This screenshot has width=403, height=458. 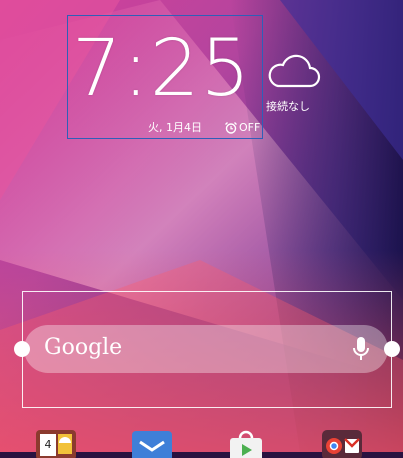 What do you see at coordinates (56, 443) in the screenshot?
I see `calendar-icon: 4` at bounding box center [56, 443].